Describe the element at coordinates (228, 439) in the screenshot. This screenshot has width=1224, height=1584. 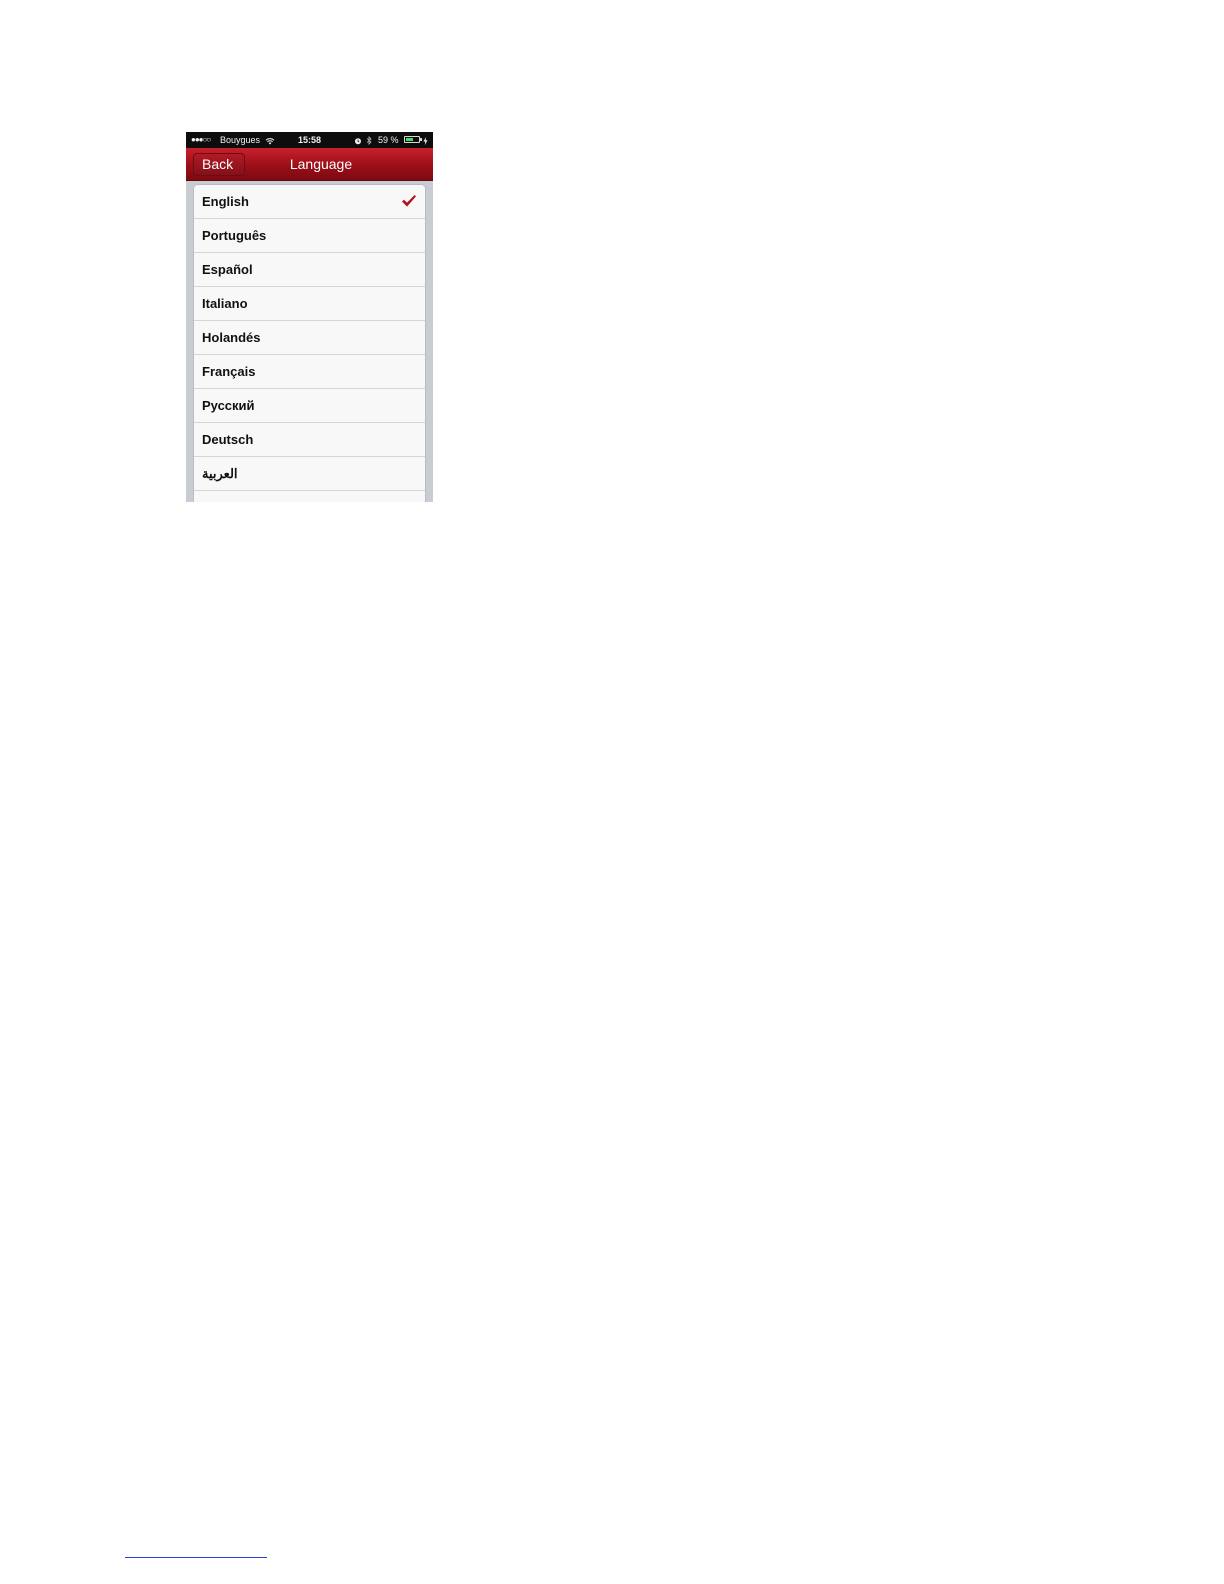
I see `language-label: Deutsch` at that location.